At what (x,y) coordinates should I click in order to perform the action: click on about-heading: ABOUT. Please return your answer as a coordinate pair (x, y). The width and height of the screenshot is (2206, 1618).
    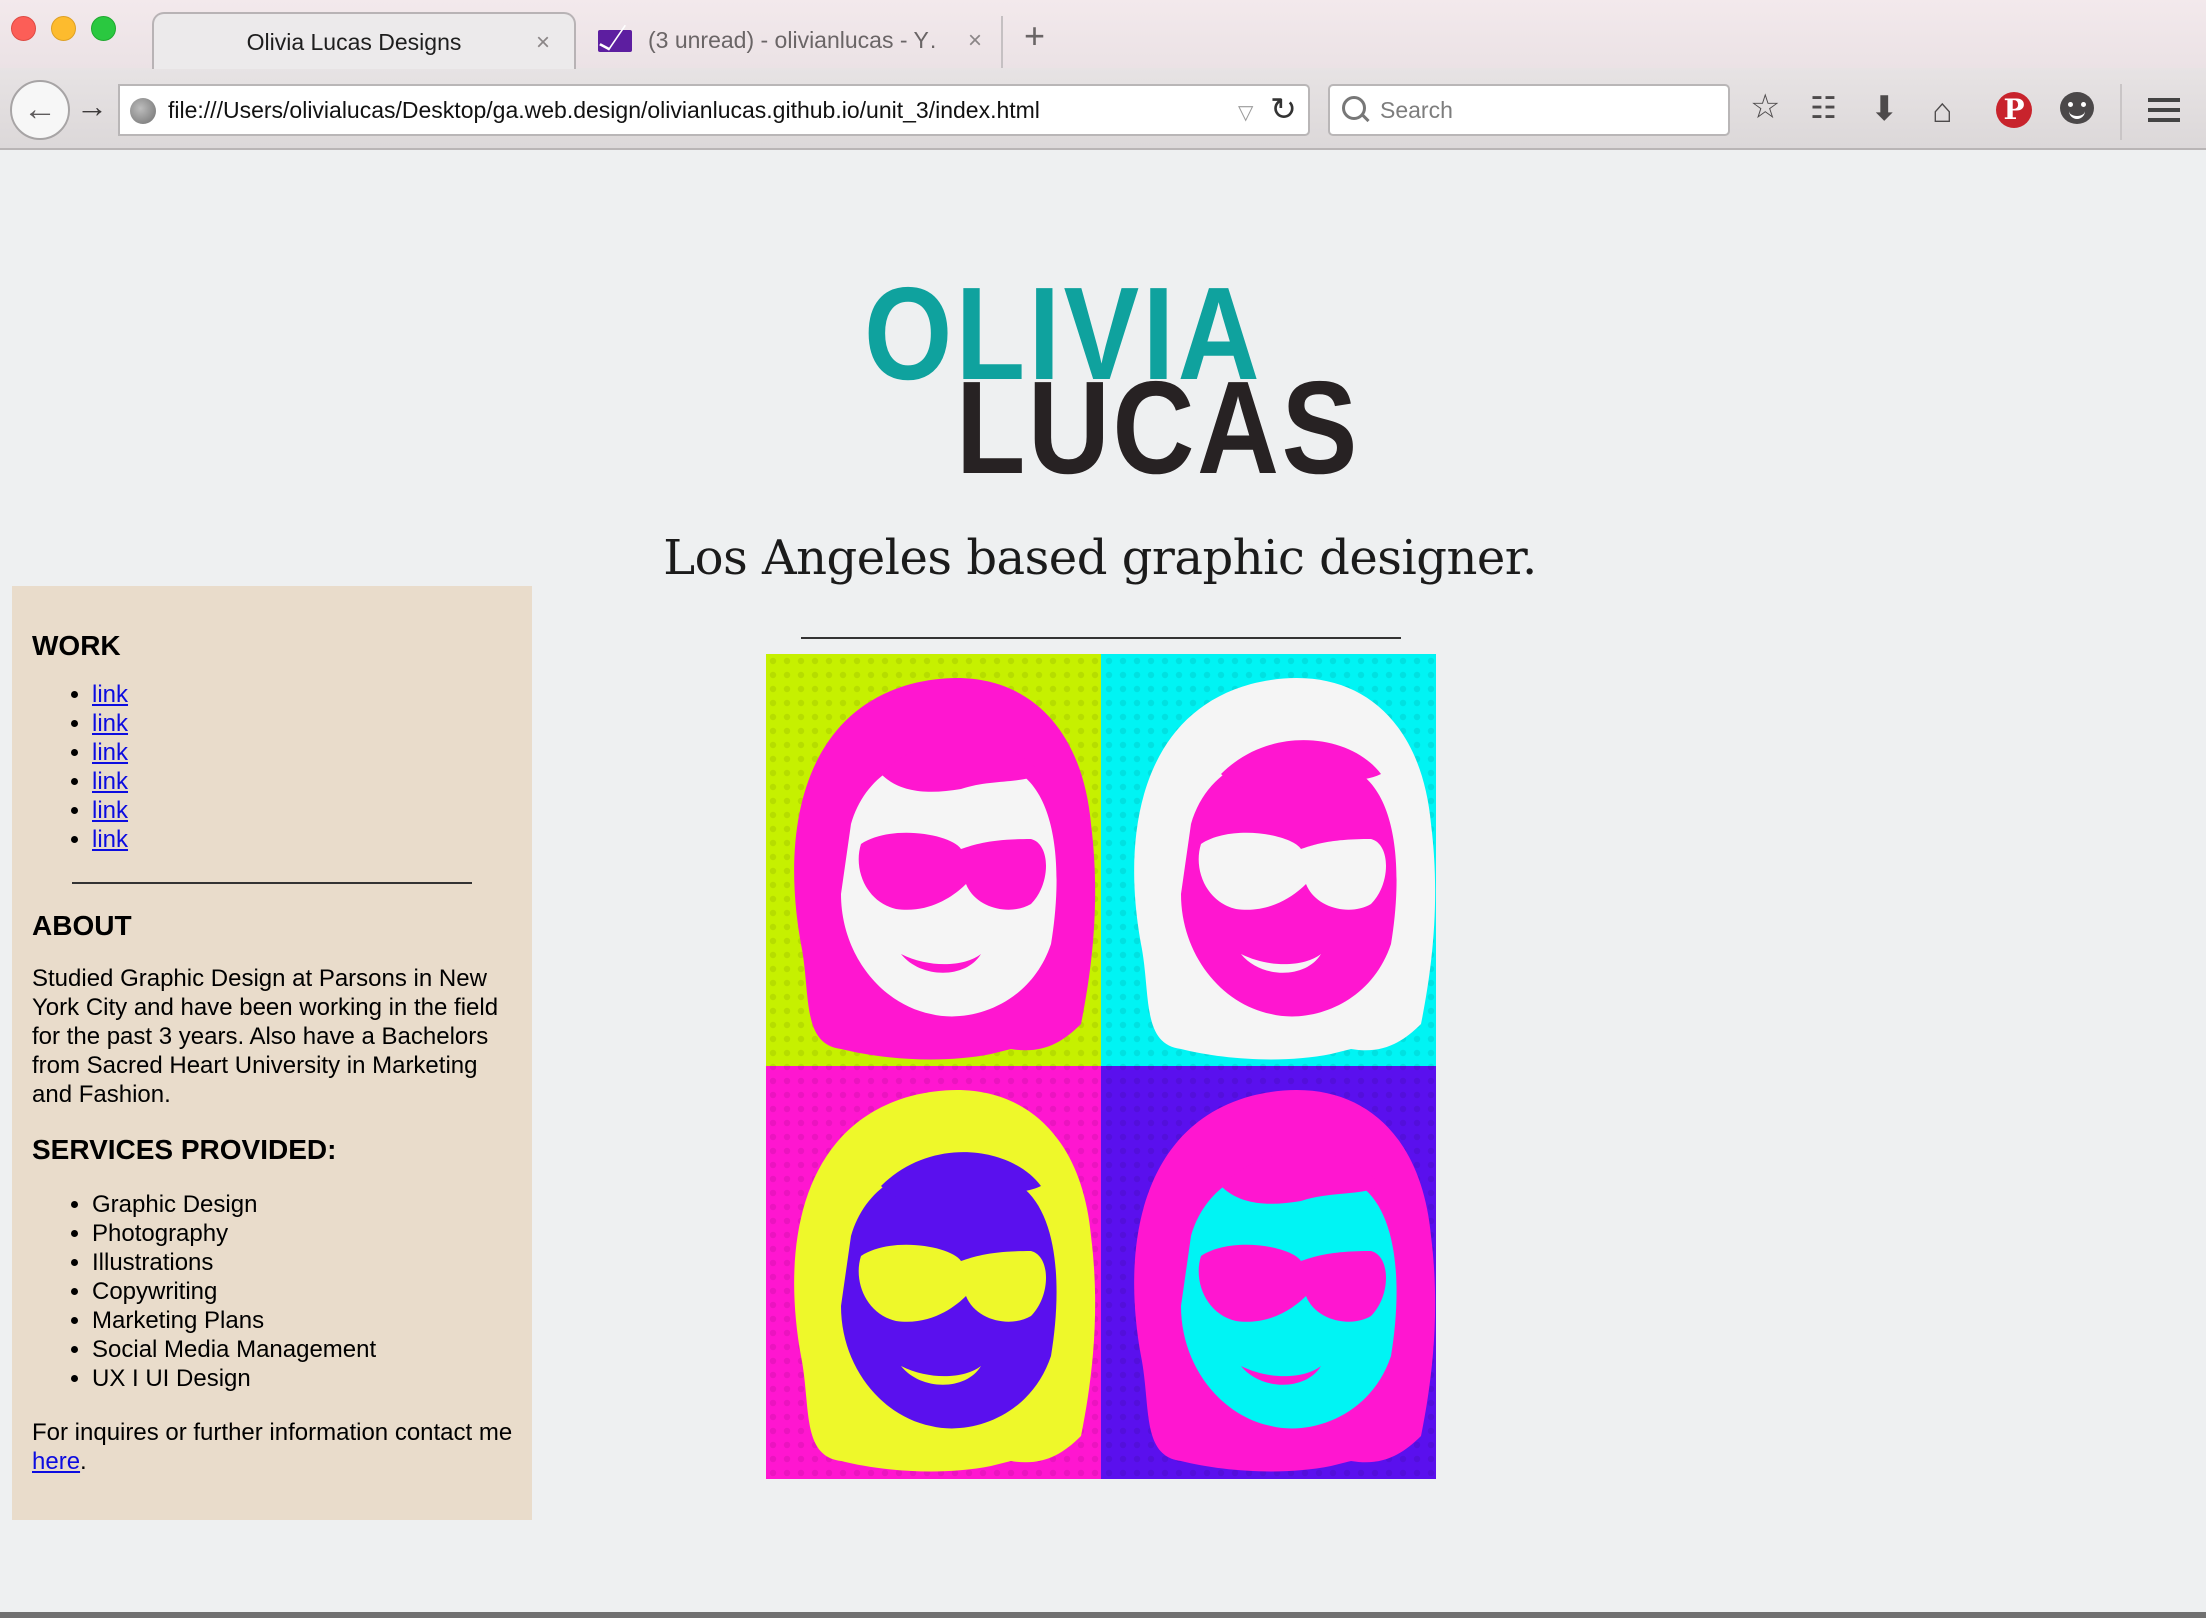
    Looking at the image, I should click on (82, 925).